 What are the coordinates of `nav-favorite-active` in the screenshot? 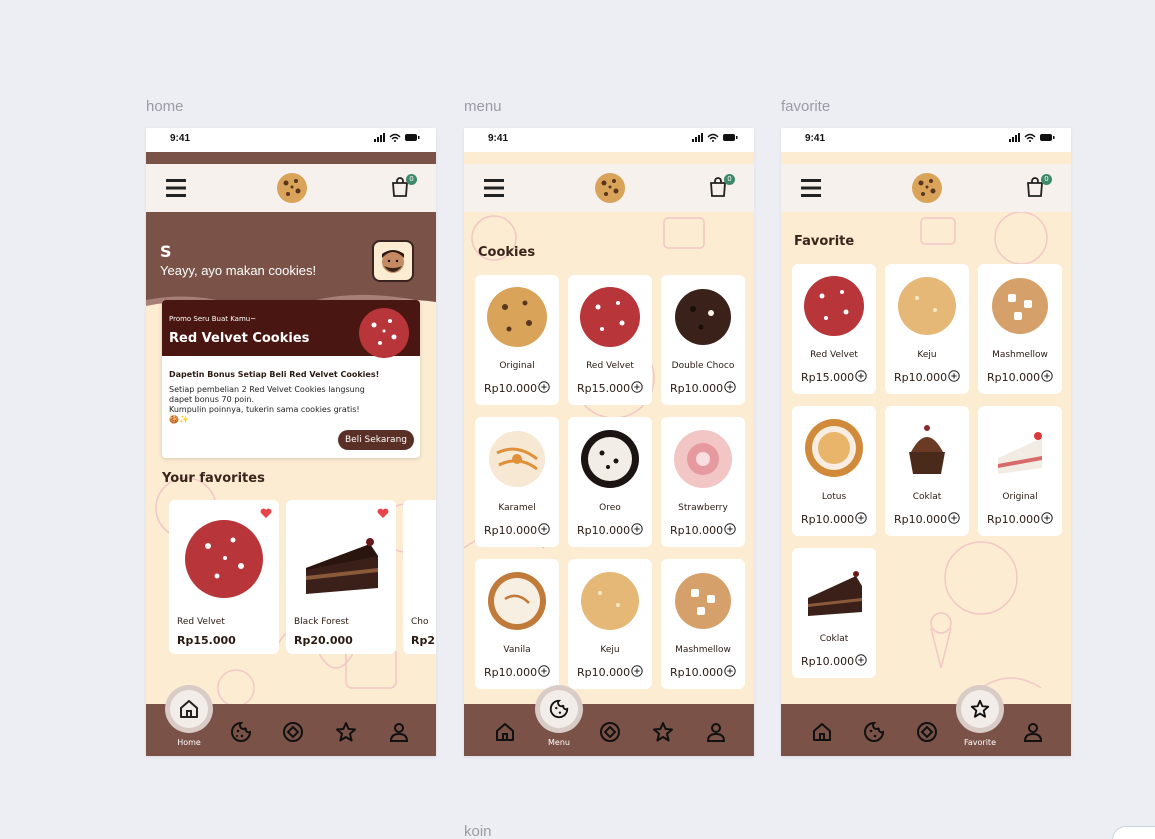 It's located at (980, 709).